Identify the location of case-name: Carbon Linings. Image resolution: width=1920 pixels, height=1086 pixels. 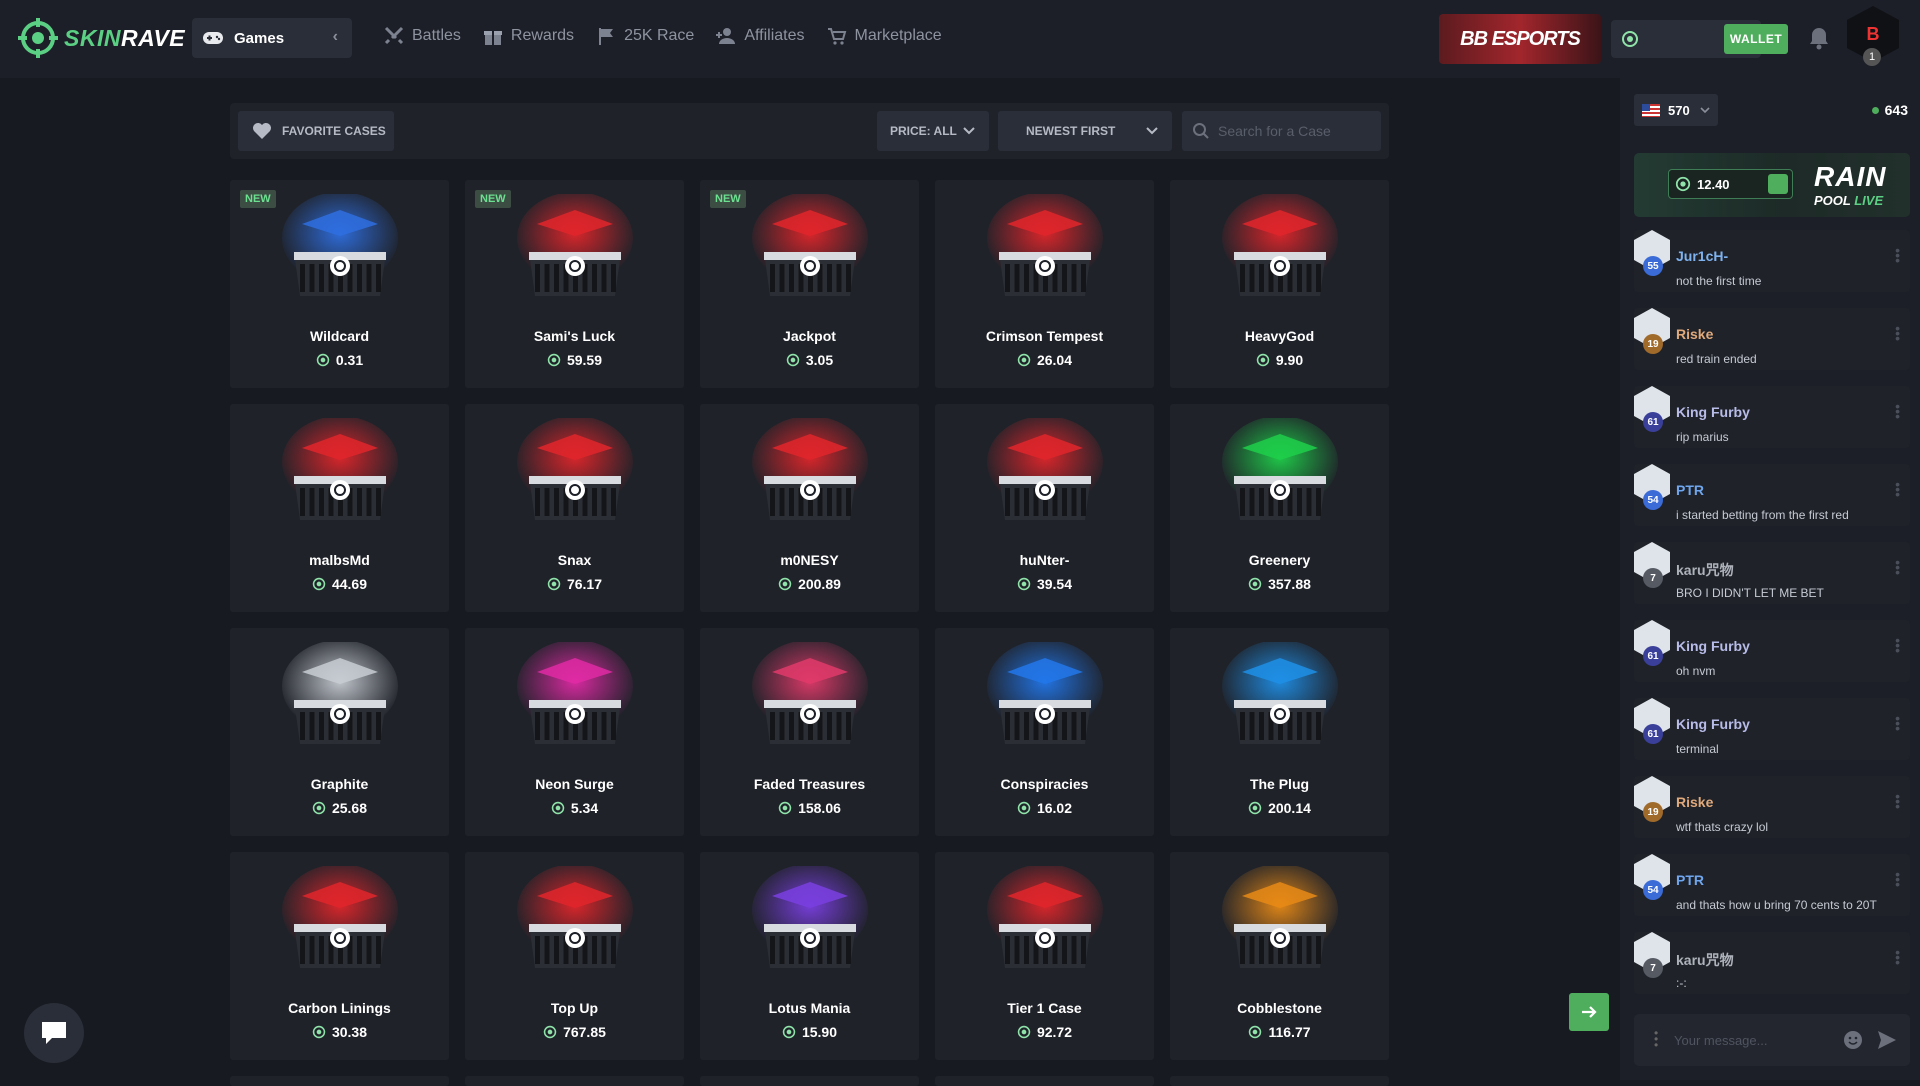
(339, 1008).